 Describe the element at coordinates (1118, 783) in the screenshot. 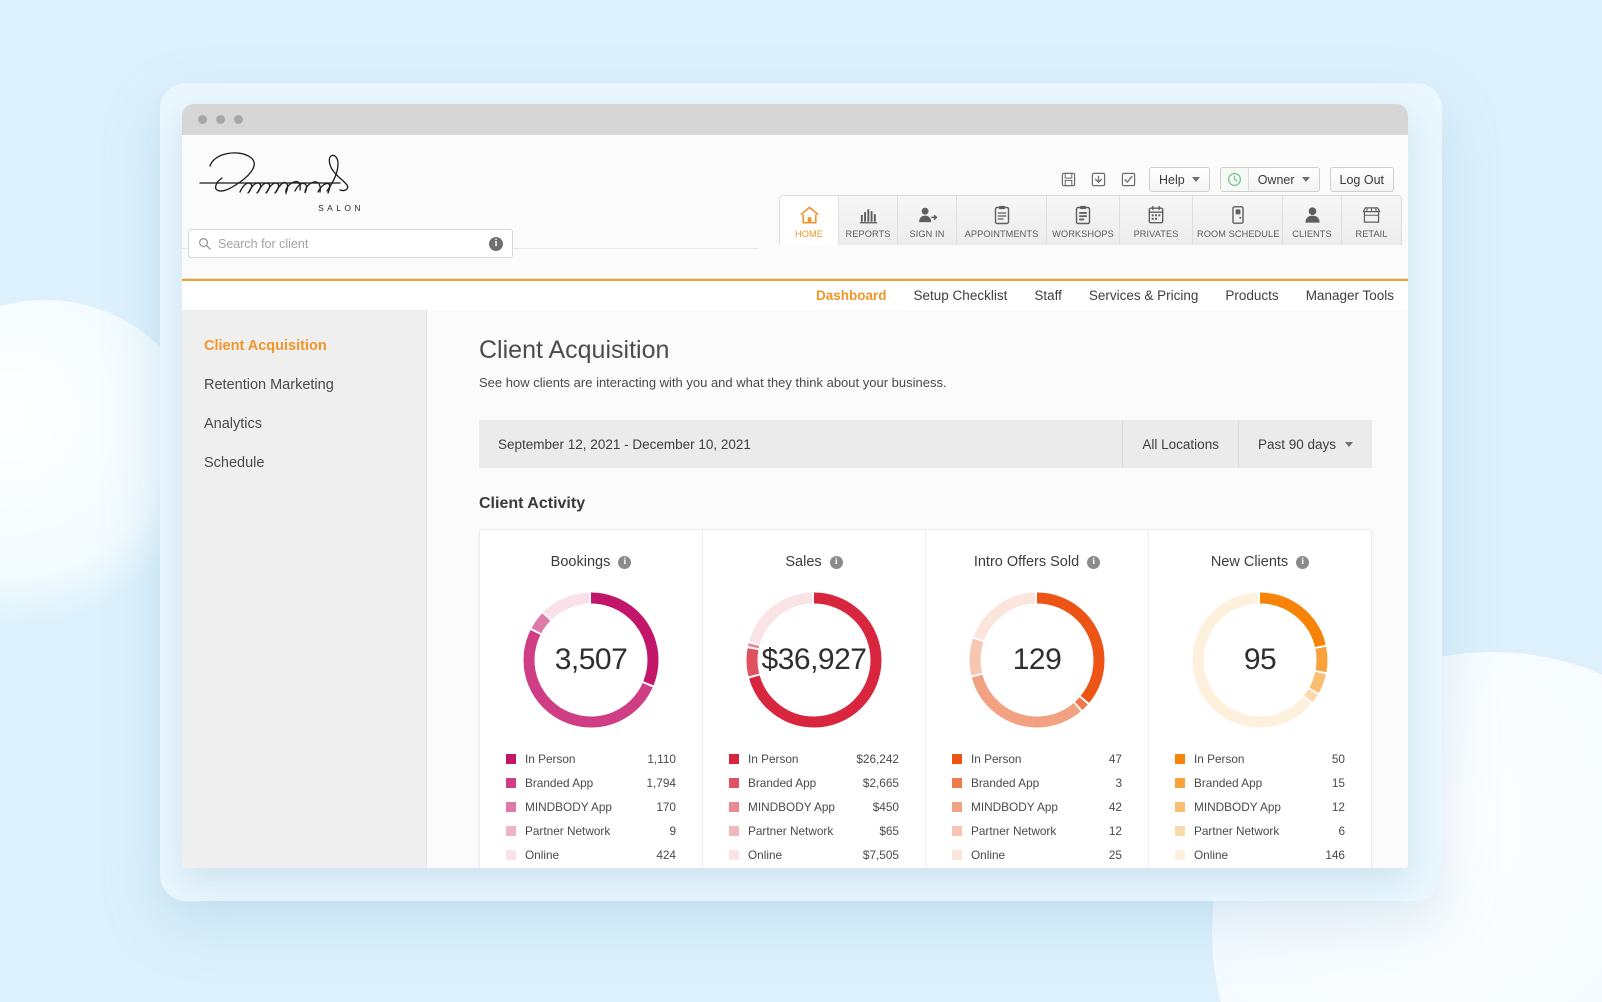

I see `legend-value: 3` at that location.